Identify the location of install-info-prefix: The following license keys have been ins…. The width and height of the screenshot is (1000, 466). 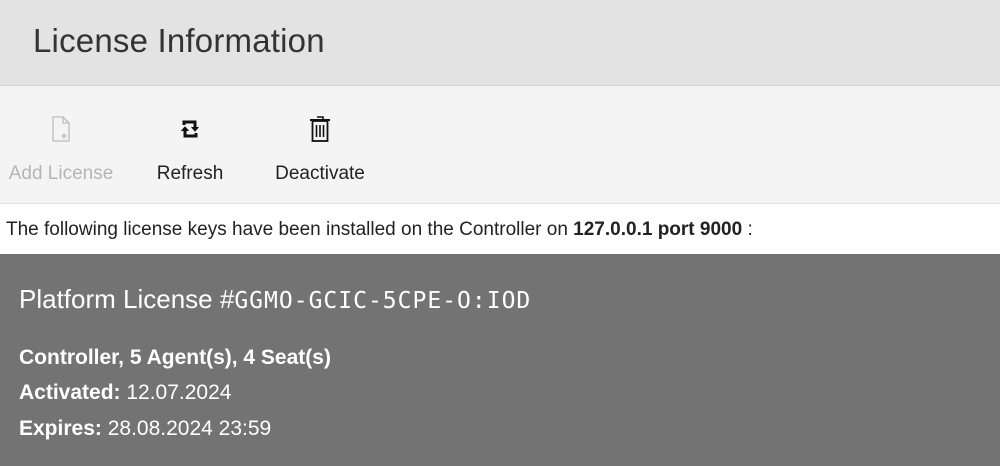
(290, 229).